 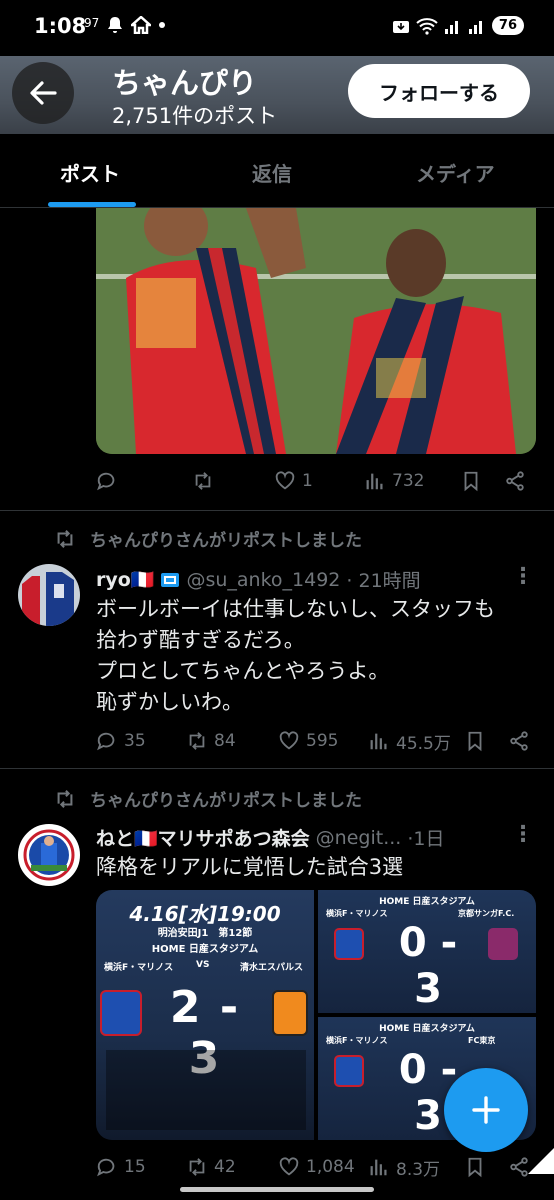 What do you see at coordinates (323, 1167) in the screenshot?
I see `like-button: 1,084` at bounding box center [323, 1167].